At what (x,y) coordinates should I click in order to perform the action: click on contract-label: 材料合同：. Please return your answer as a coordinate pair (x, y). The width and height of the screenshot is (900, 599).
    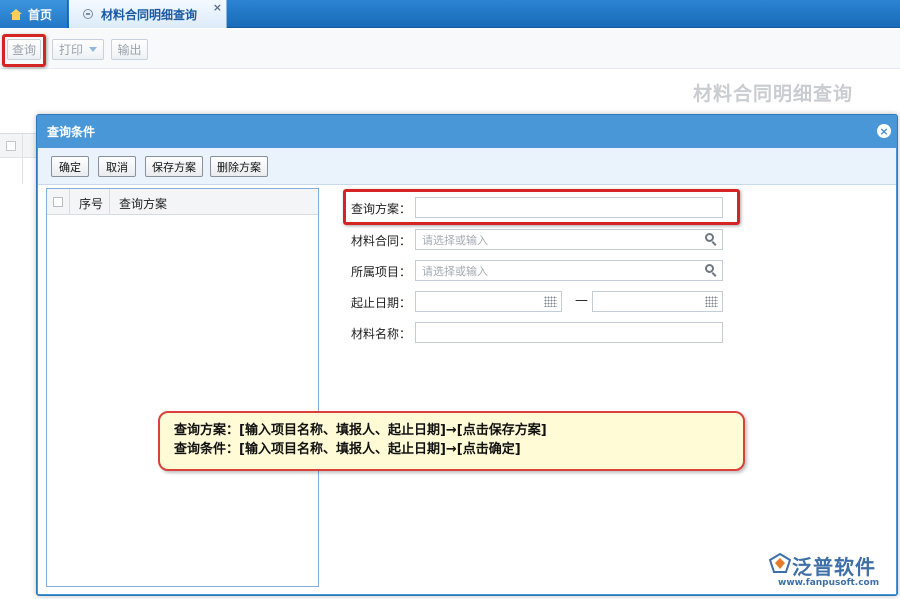
    Looking at the image, I should click on (381, 241).